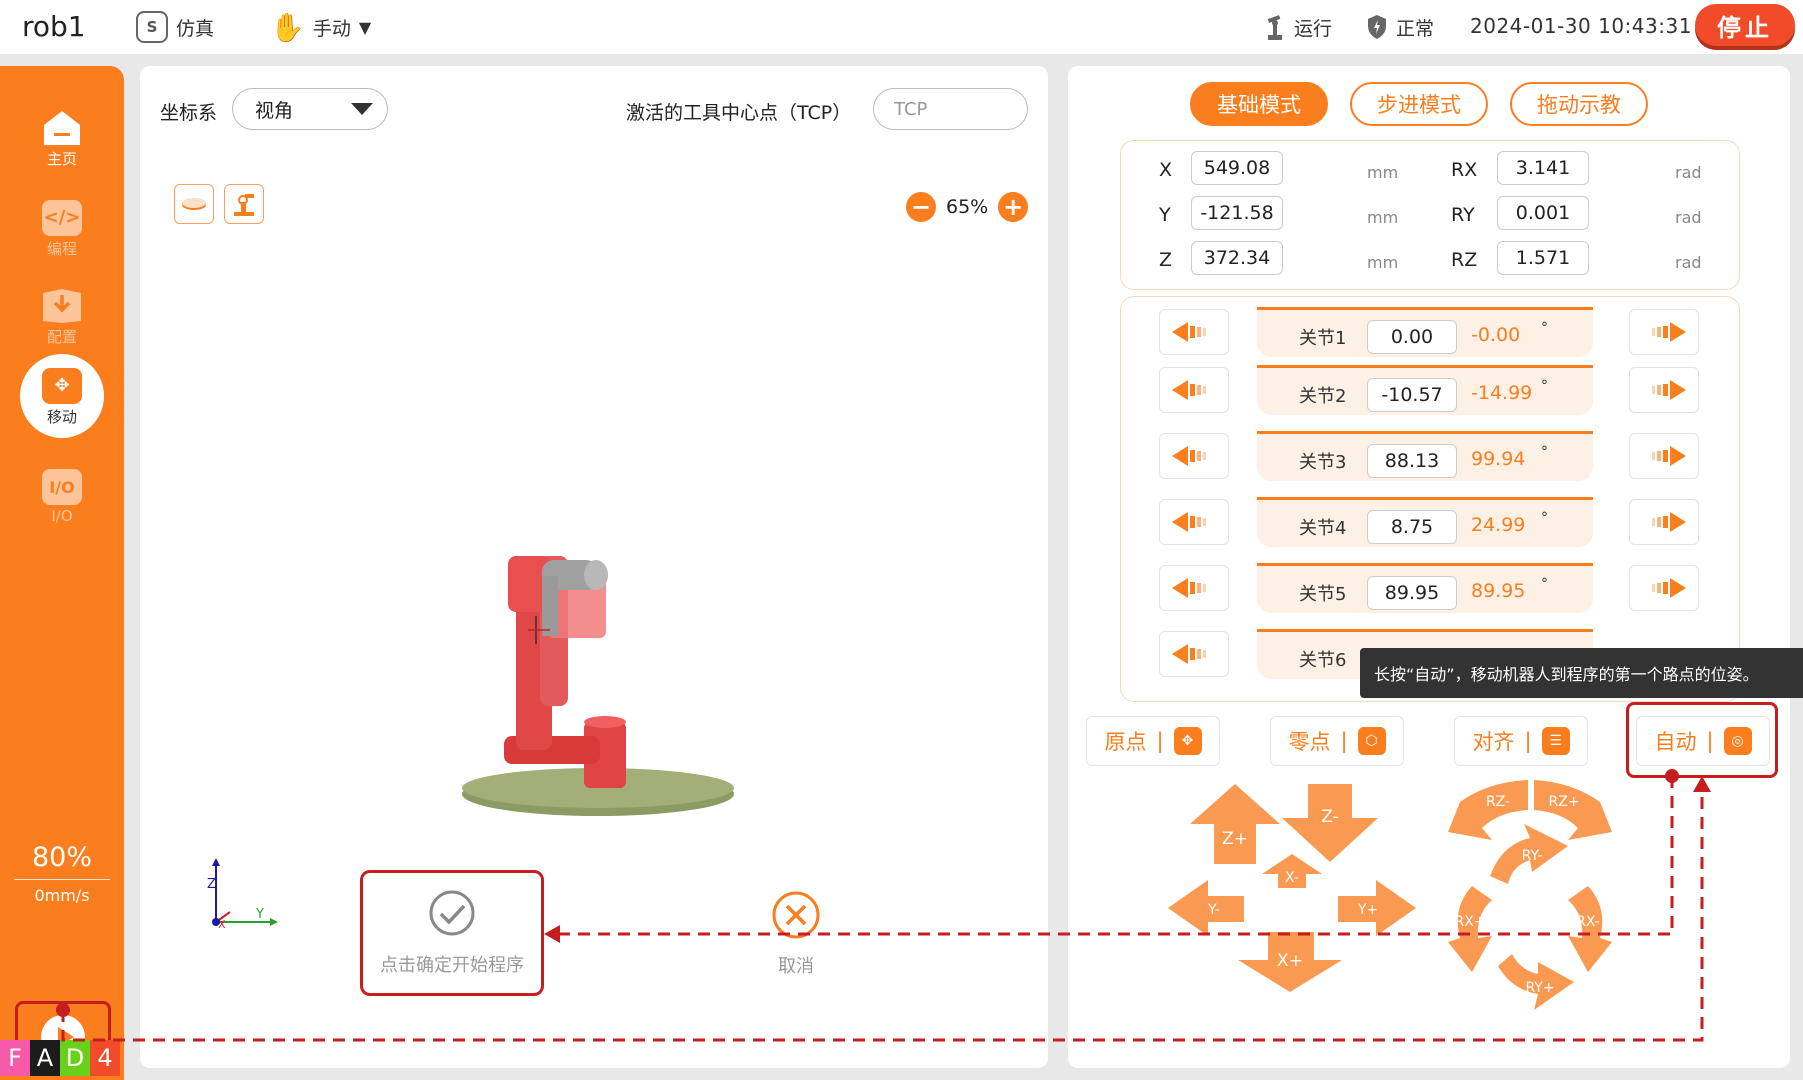  I want to click on sidebar-item-label: 主页, so click(61, 158).